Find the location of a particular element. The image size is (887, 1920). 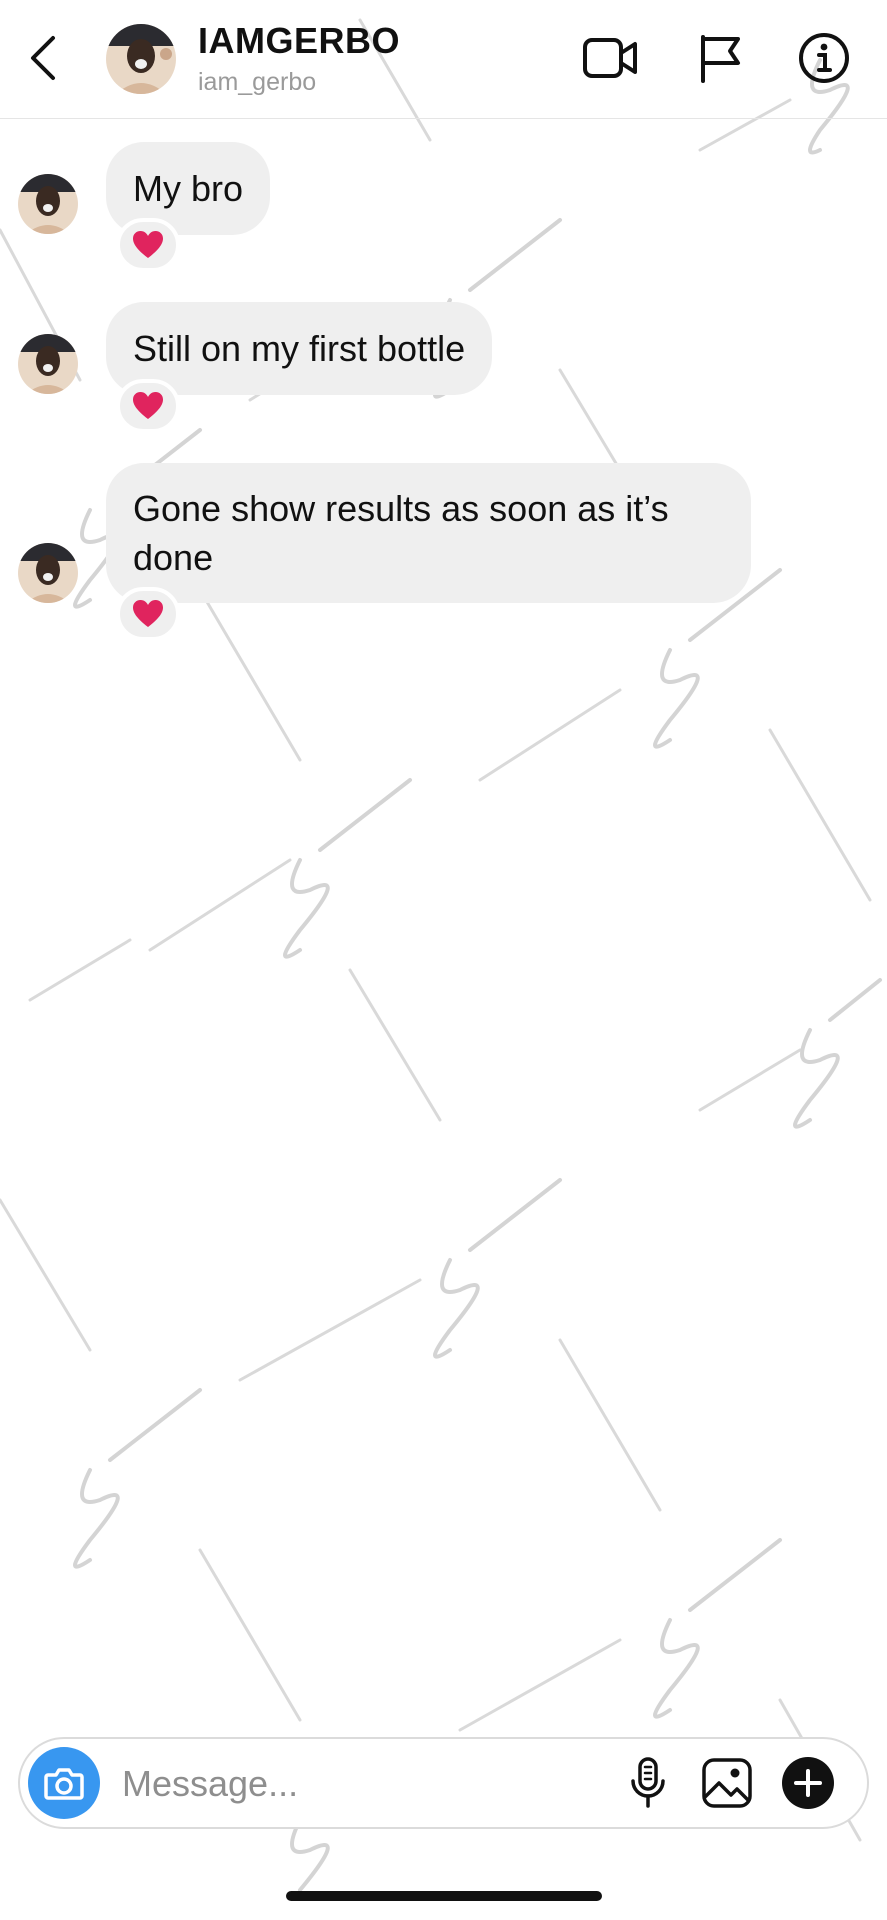

camera-icon is located at coordinates (64, 1784).